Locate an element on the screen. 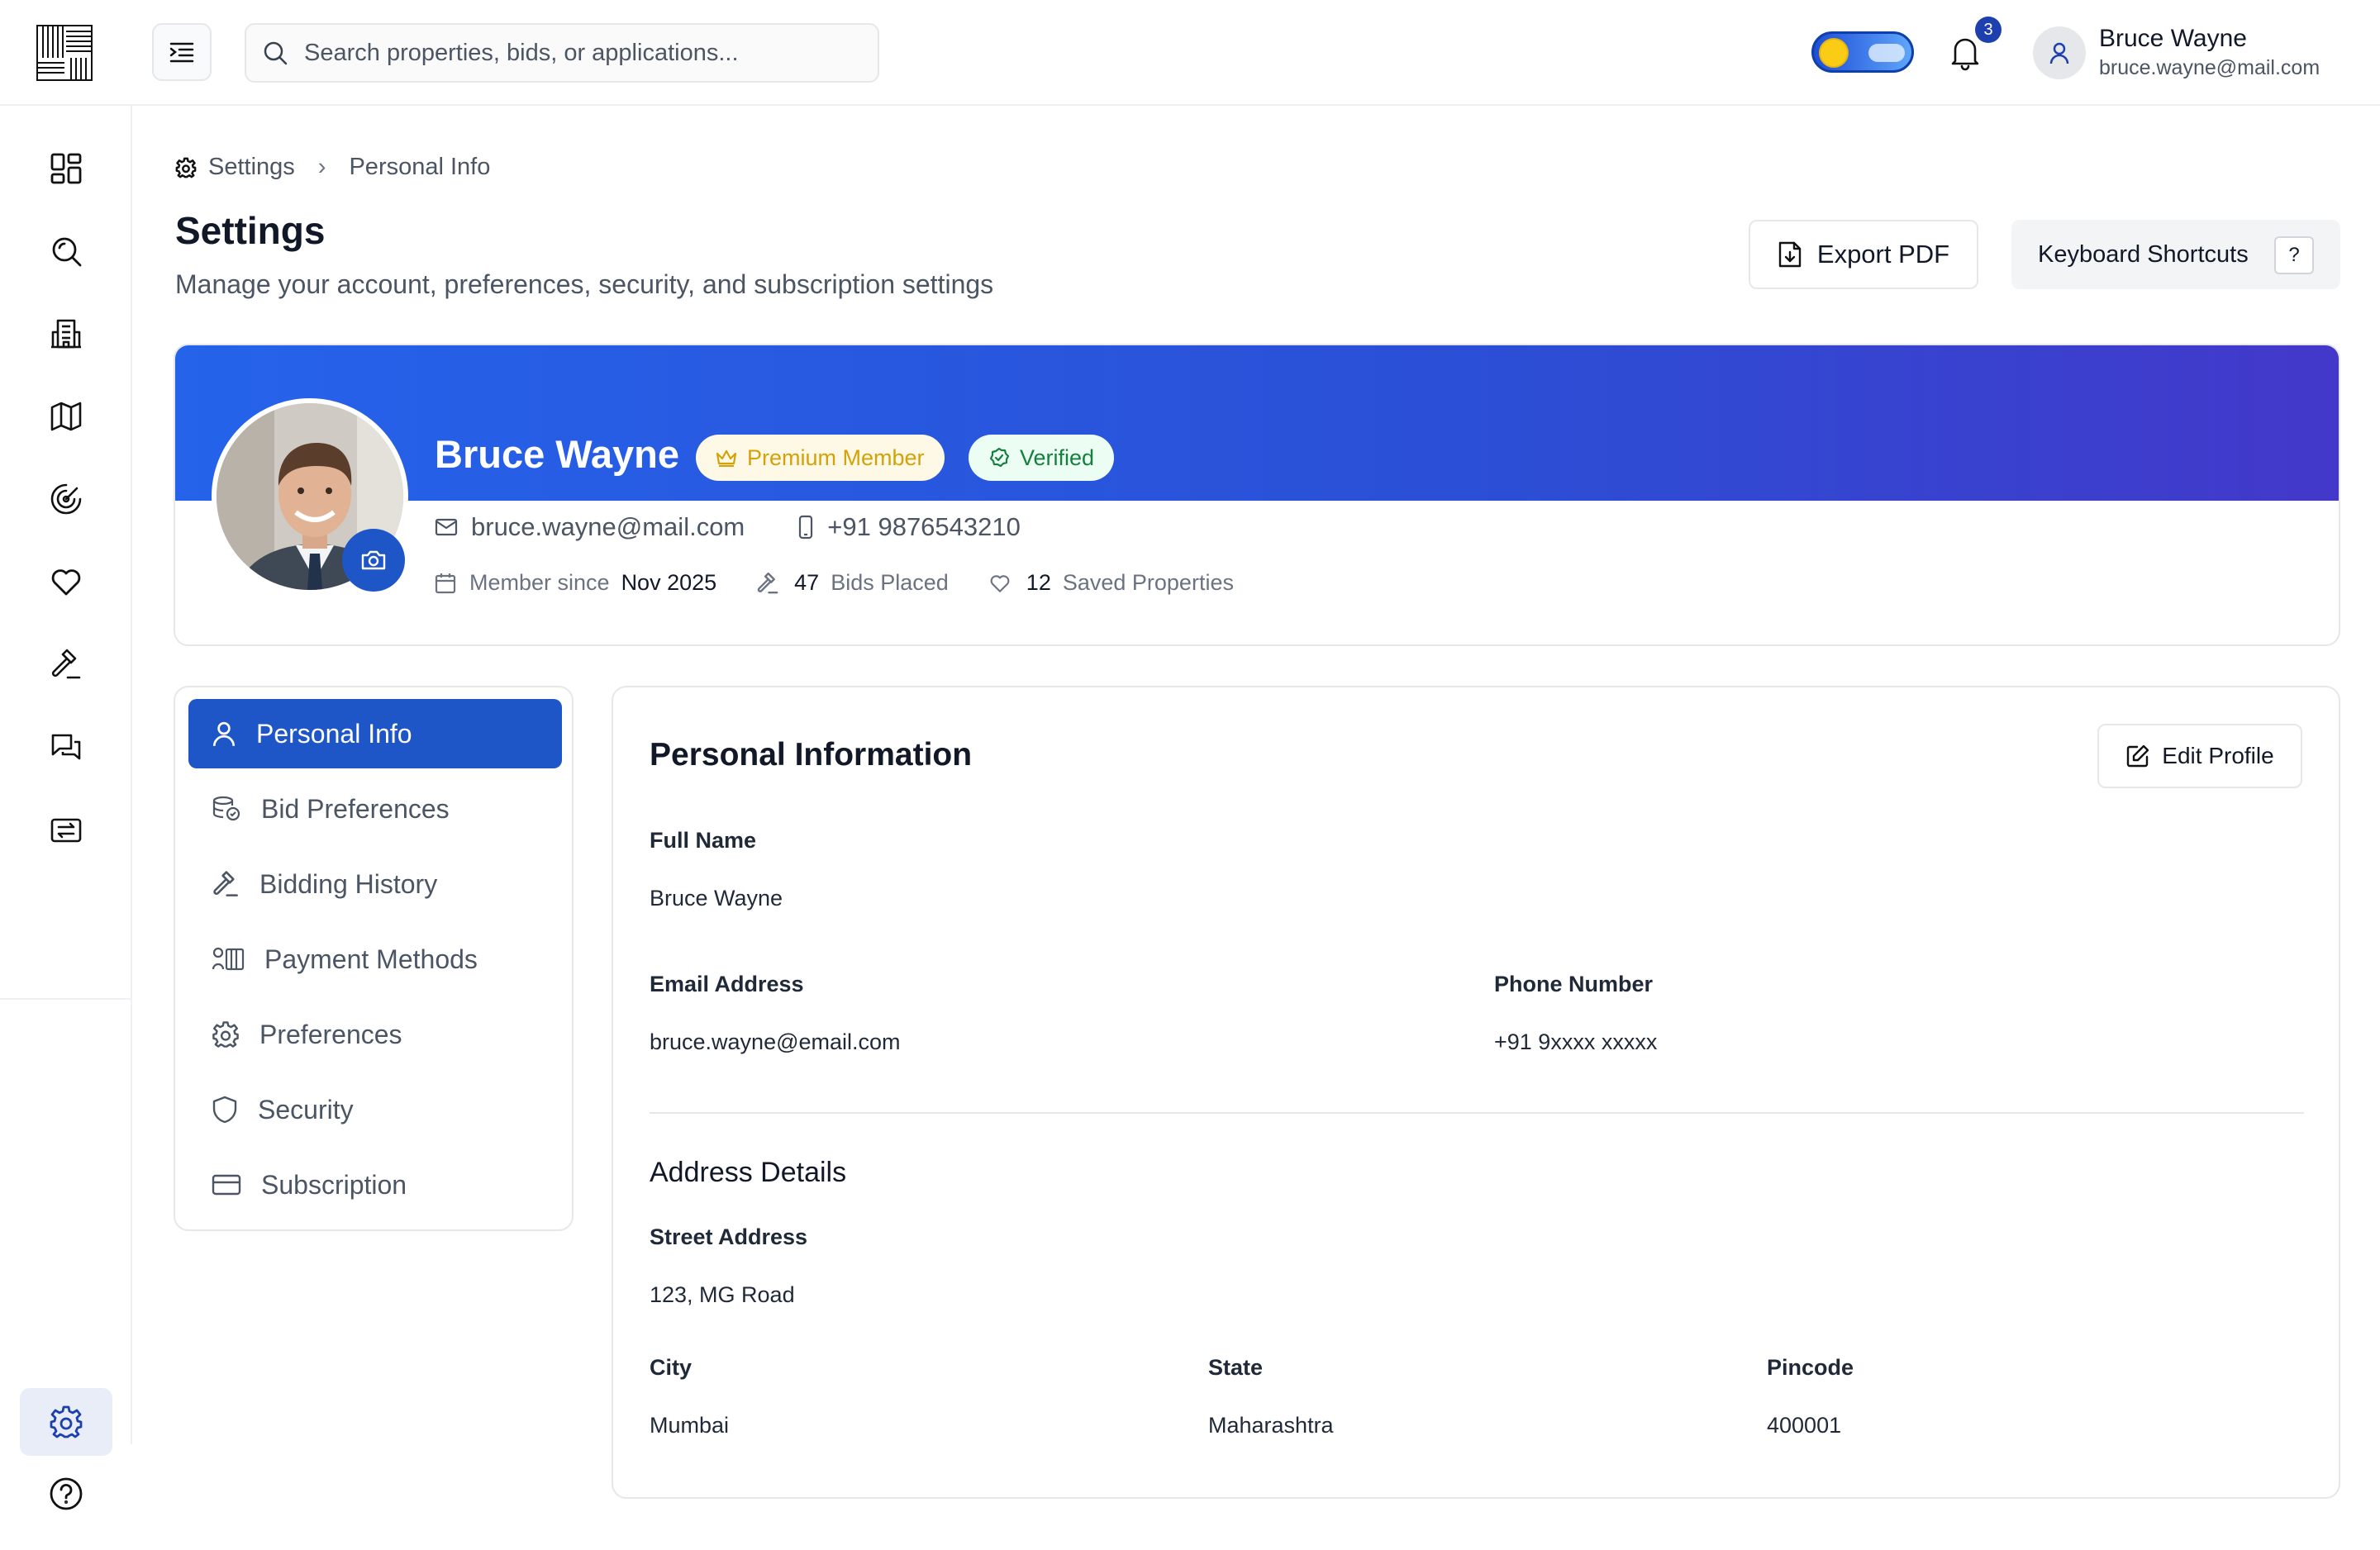 This screenshot has width=2380, height=1550. settings-nav-subscription: Subscription is located at coordinates (375, 1185).